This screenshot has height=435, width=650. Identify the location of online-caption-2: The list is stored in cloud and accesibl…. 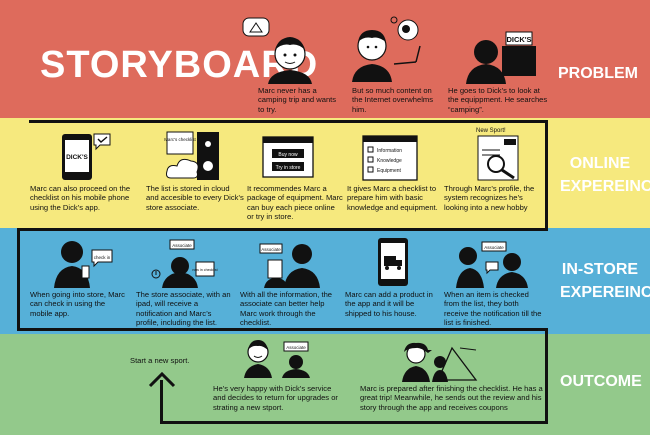
(195, 198).